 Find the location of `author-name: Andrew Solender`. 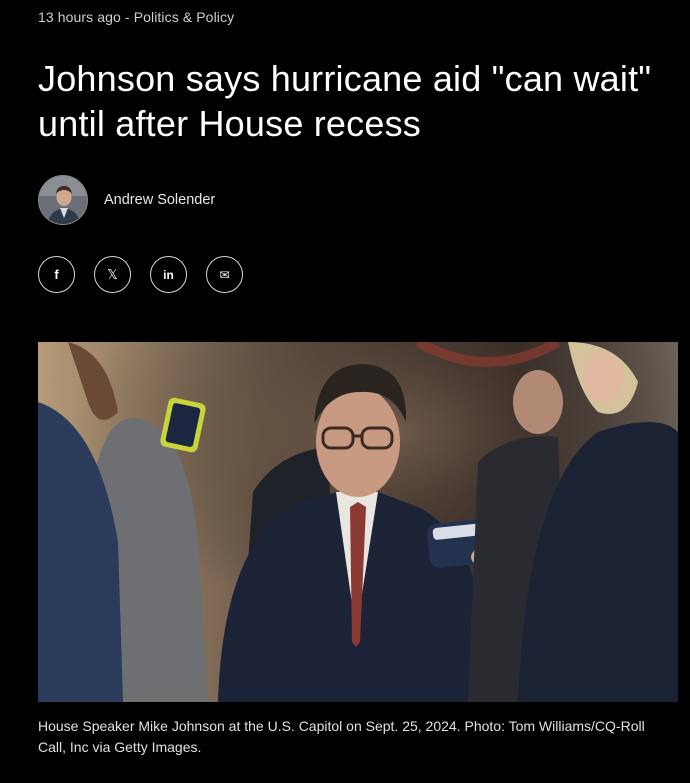

author-name: Andrew Solender is located at coordinates (159, 200).